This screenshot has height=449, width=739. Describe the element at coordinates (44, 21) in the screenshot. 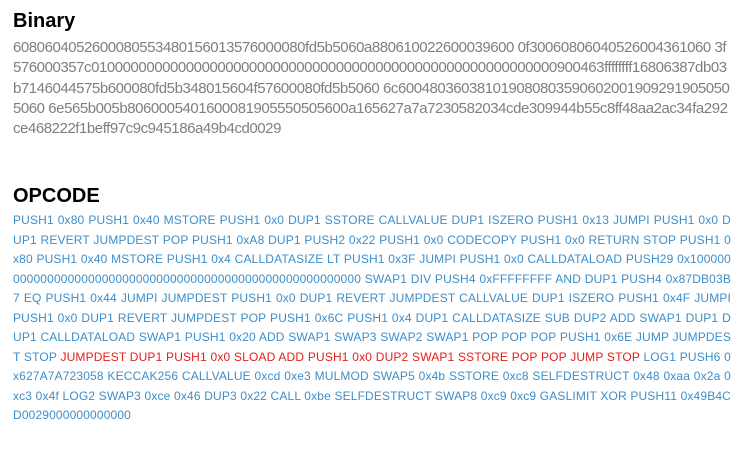

I see `binary-heading: Binary` at that location.